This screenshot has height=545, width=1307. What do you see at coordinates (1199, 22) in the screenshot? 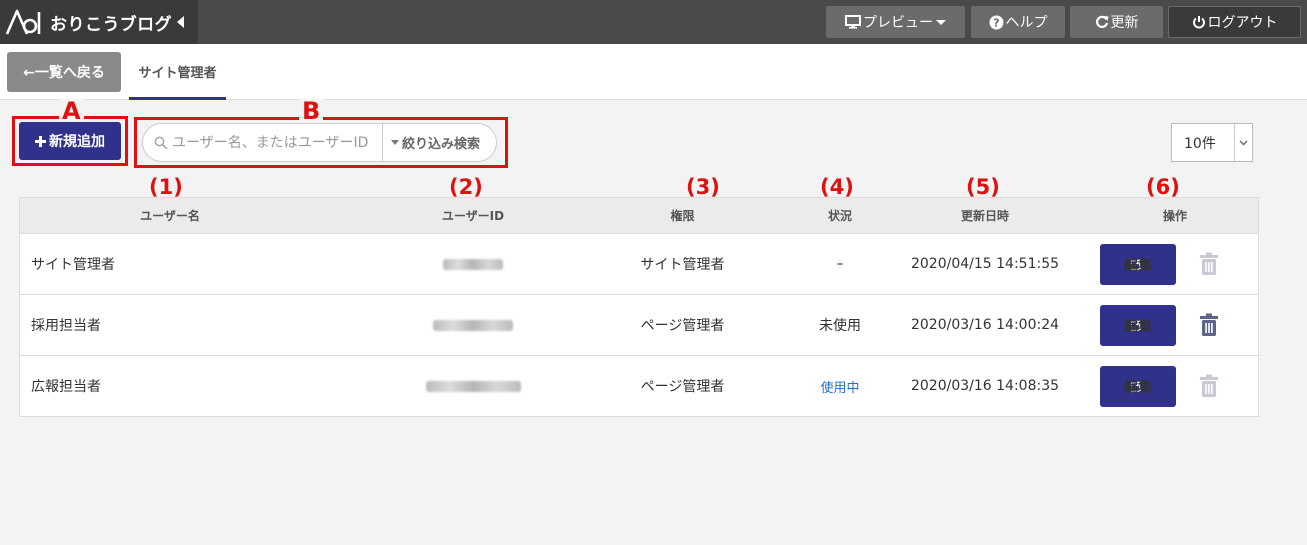
I see `power-icon` at bounding box center [1199, 22].